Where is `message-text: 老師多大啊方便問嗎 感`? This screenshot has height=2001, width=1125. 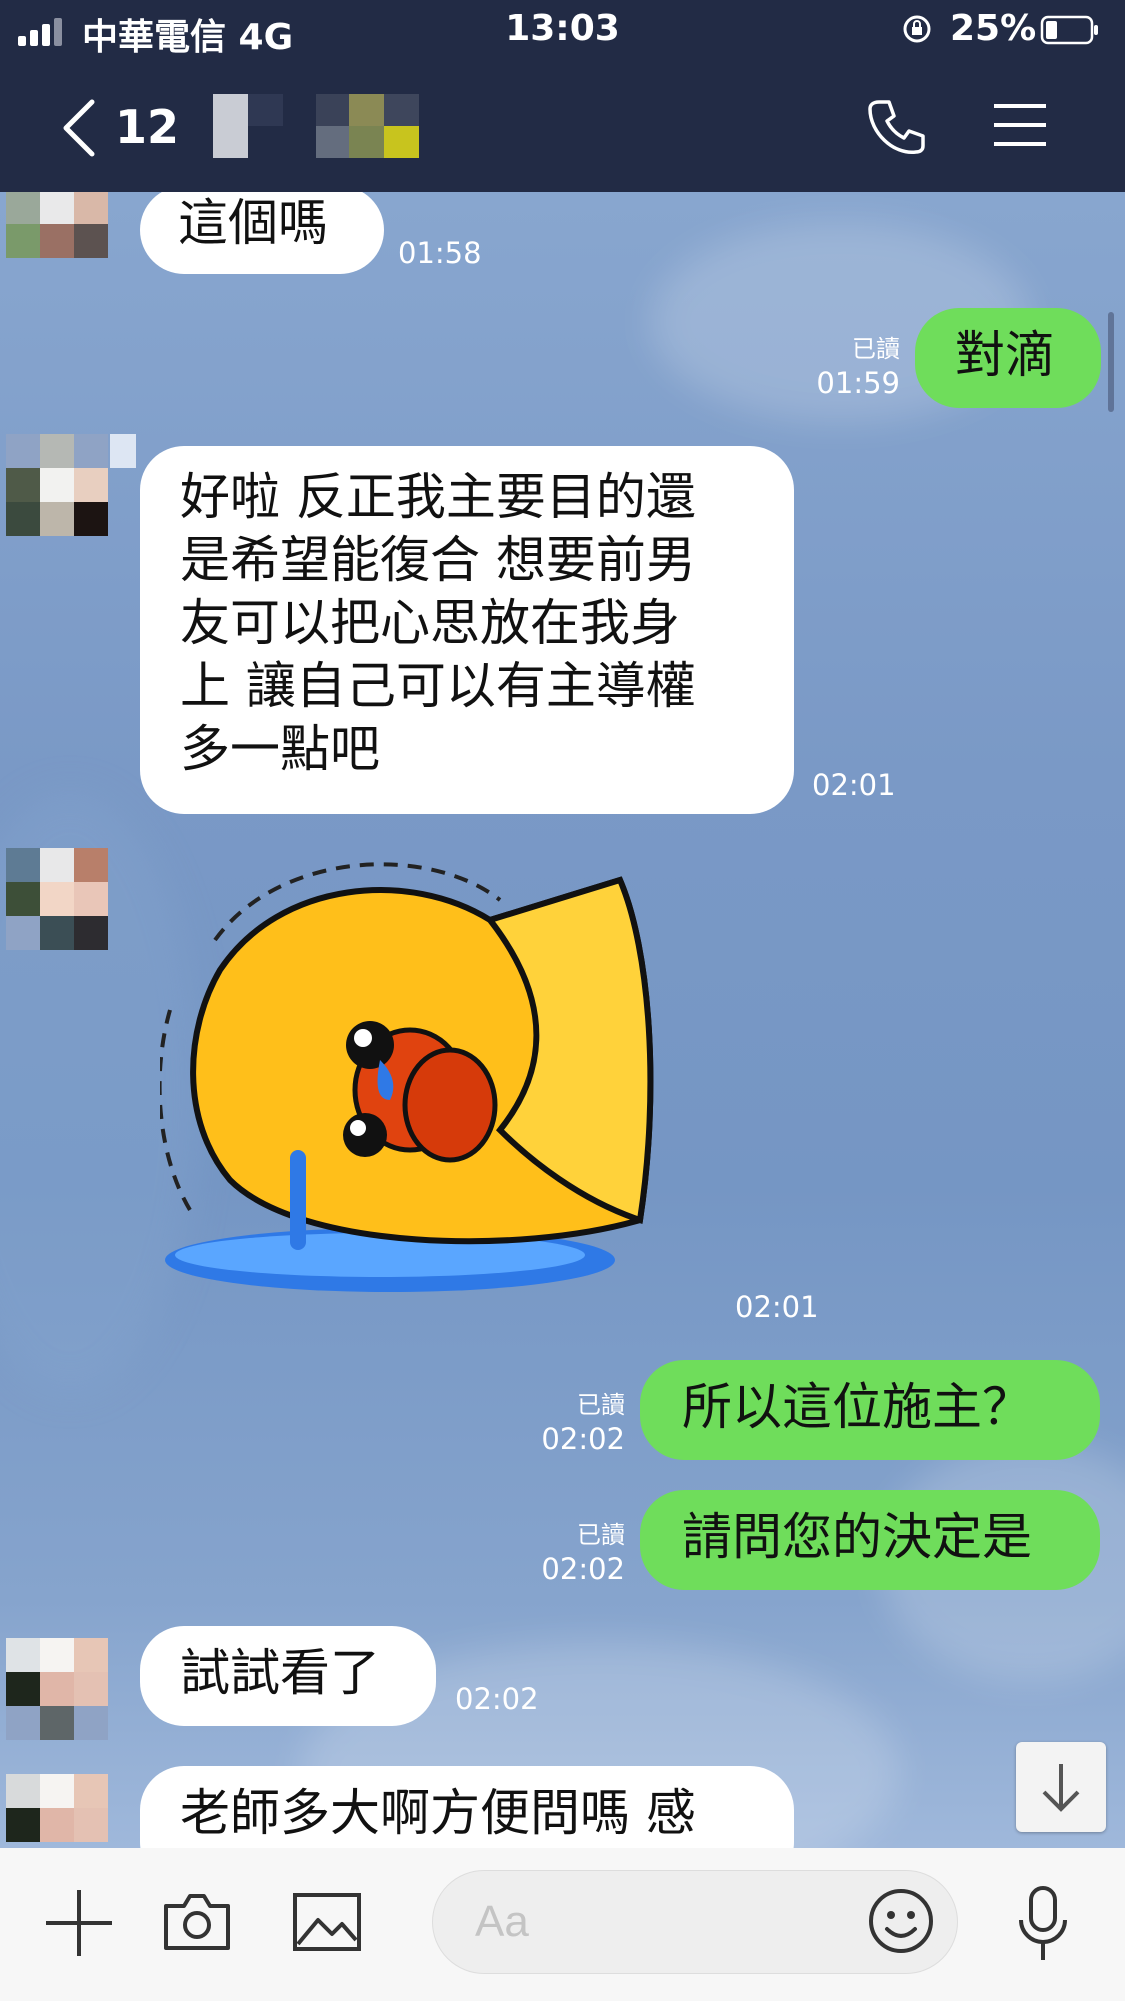 message-text: 老師多大啊方便問嗎 感 is located at coordinates (438, 1813).